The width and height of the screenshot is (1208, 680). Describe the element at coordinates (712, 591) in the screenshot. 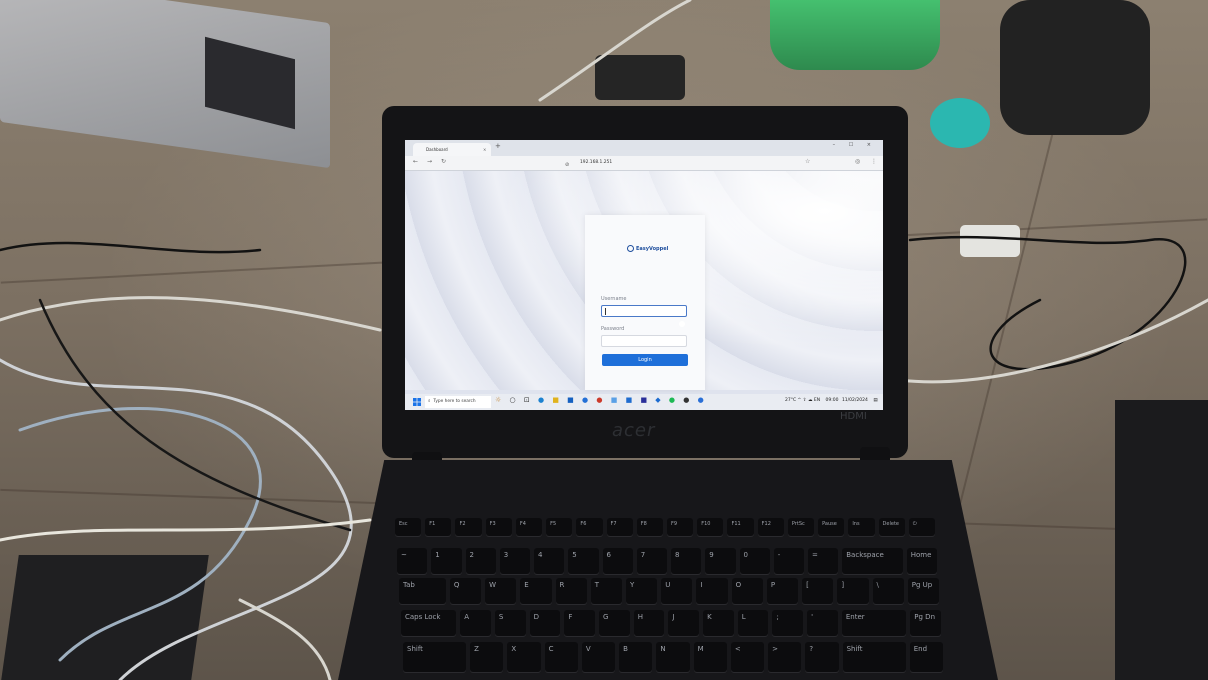

I see `keyboard-key: I` at that location.